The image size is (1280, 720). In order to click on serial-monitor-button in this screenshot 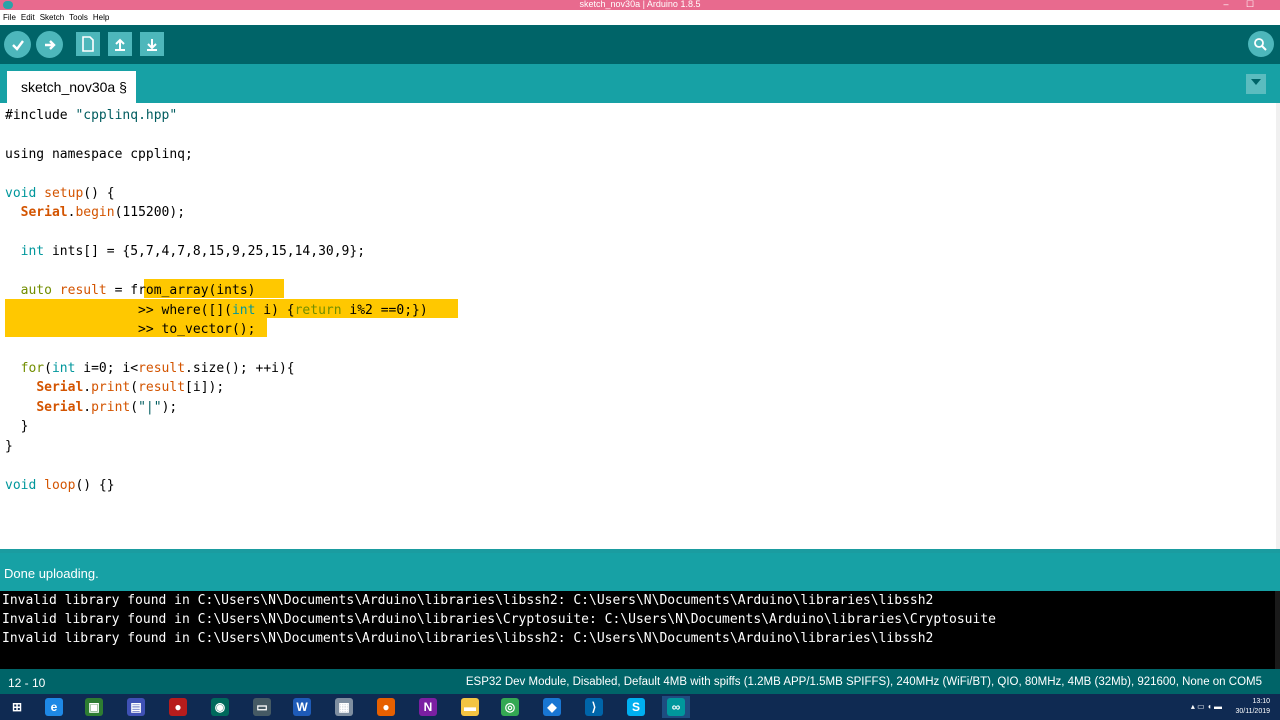, I will do `click(1261, 44)`.